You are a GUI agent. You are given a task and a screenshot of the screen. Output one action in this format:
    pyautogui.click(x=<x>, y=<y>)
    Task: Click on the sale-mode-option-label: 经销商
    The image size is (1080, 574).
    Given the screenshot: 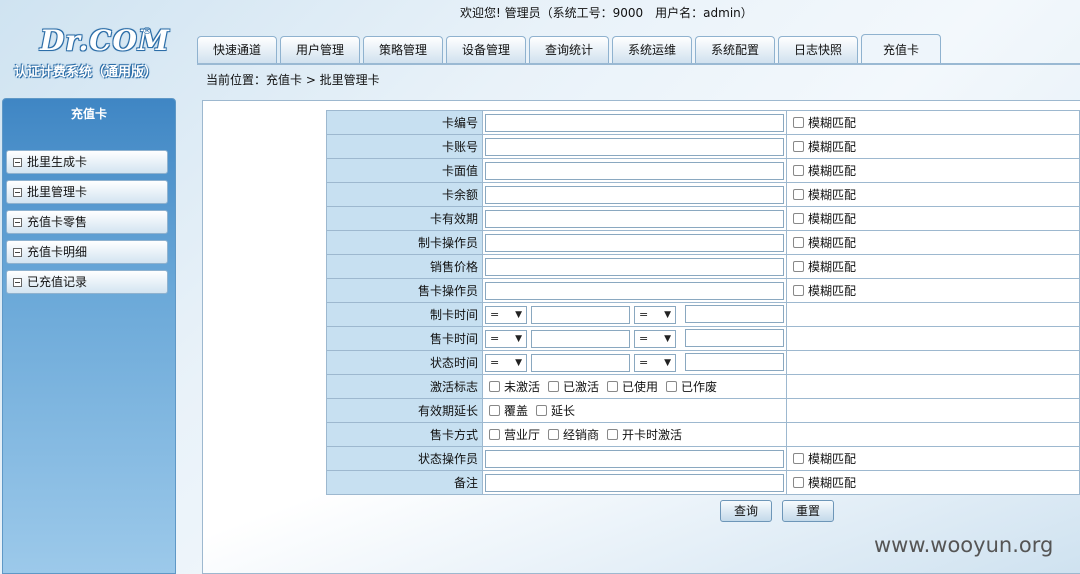 What is the action you would take?
    pyautogui.click(x=581, y=435)
    